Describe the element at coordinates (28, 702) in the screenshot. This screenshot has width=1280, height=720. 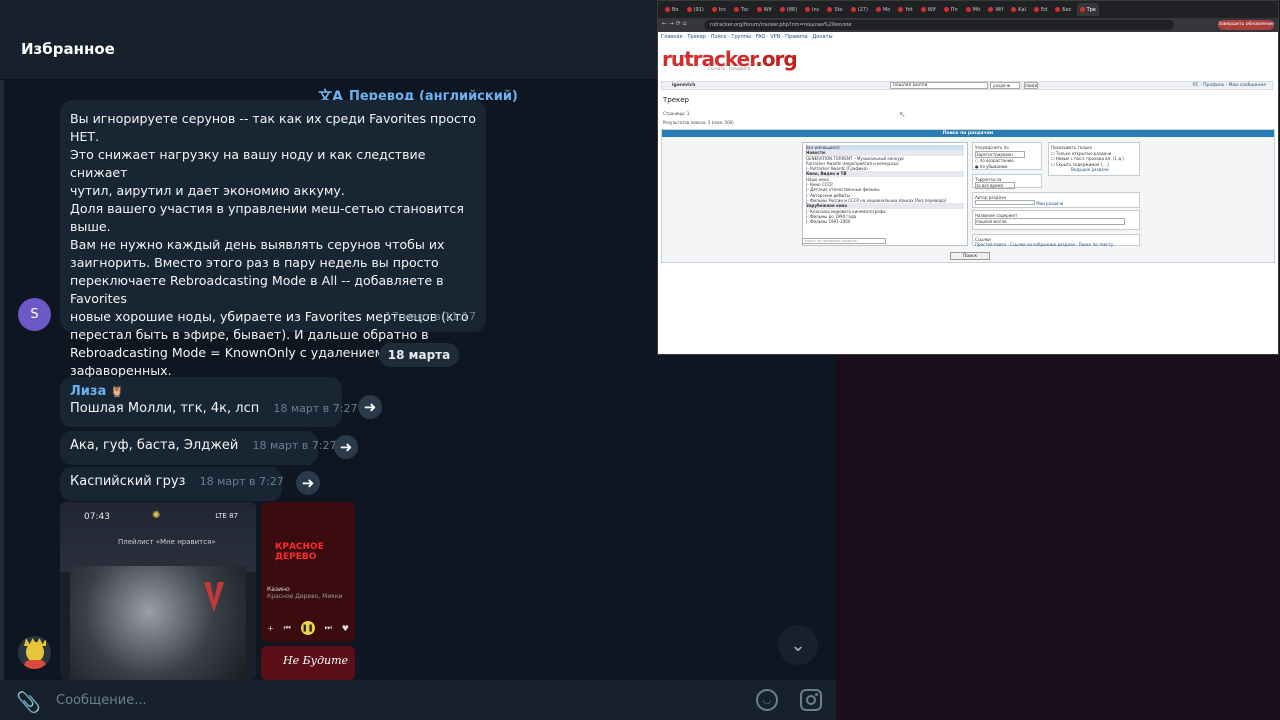
I see `attach-icon: 📎` at that location.